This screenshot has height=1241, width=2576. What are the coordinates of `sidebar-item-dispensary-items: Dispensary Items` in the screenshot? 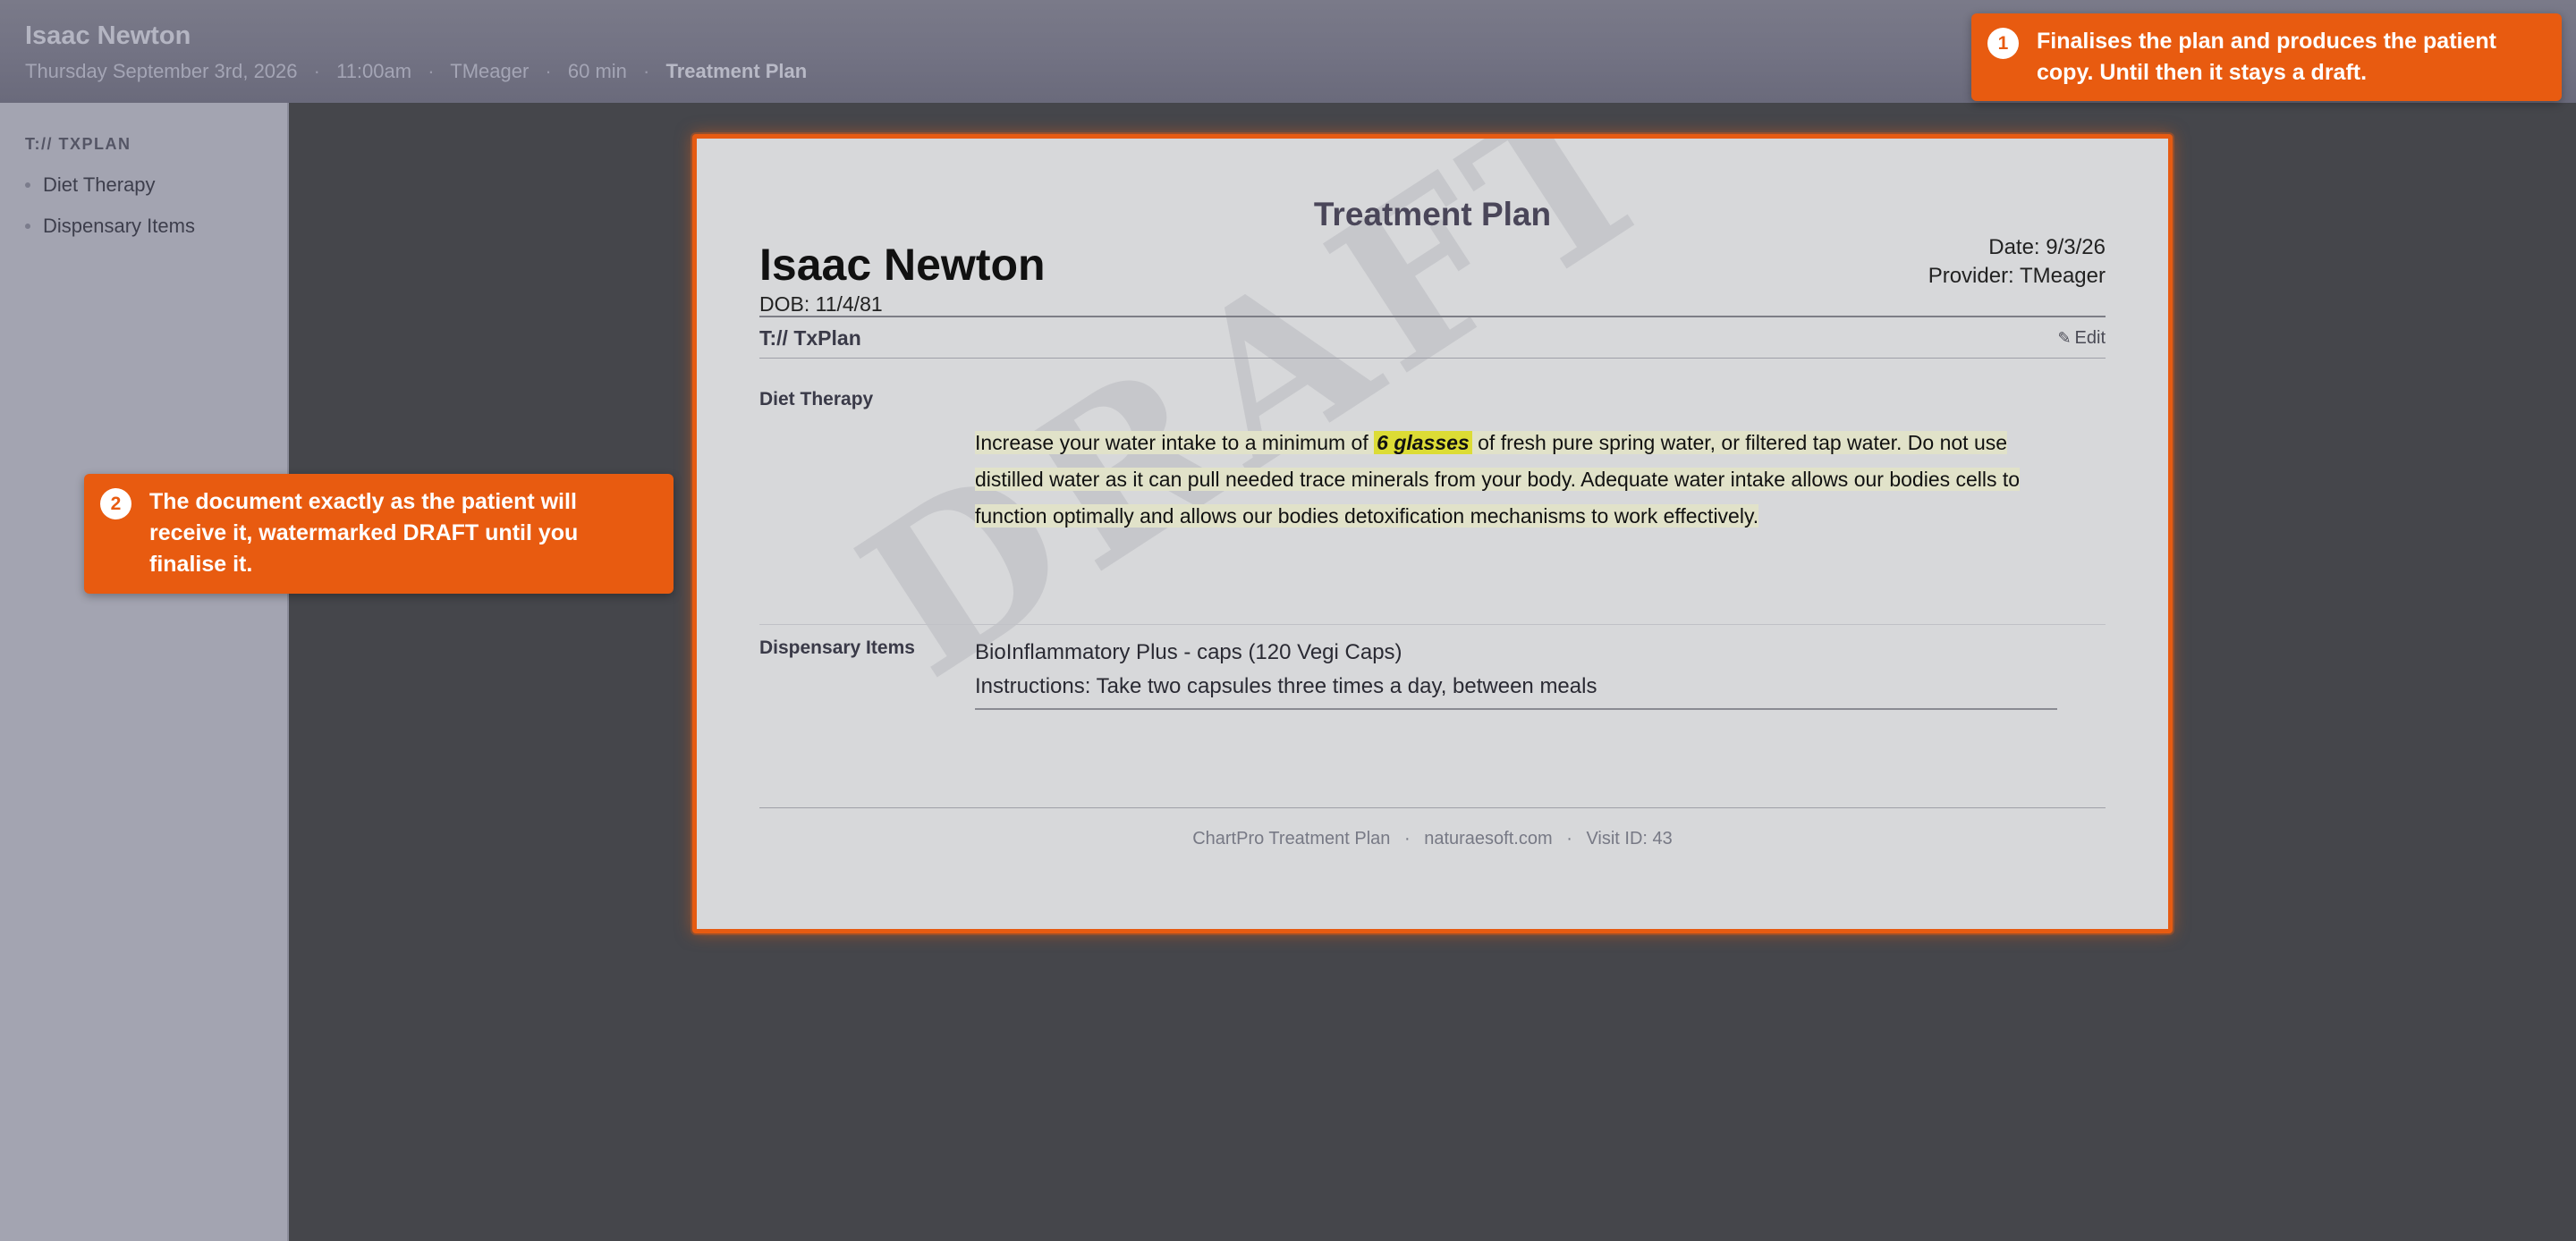 It's located at (143, 226).